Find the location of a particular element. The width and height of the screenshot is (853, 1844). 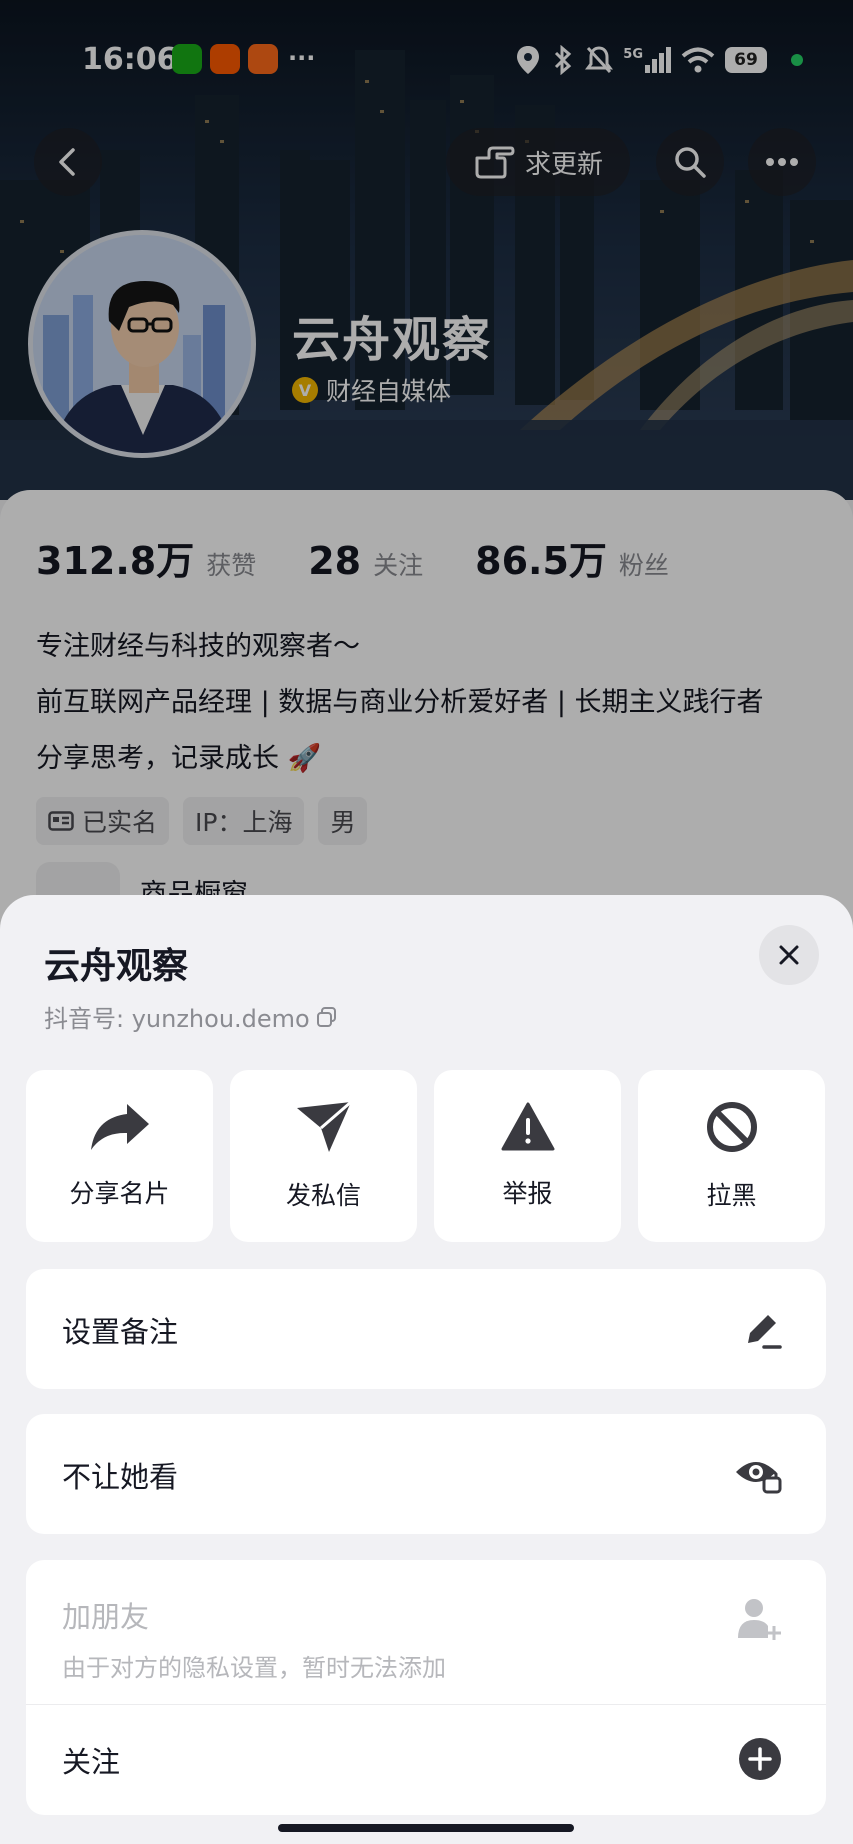

follow-row: 关注 is located at coordinates (426, 1760).